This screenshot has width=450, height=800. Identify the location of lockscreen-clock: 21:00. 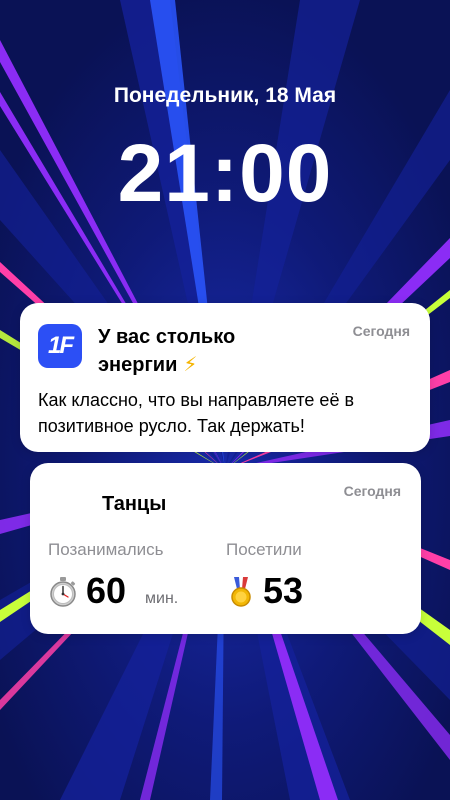
(225, 173).